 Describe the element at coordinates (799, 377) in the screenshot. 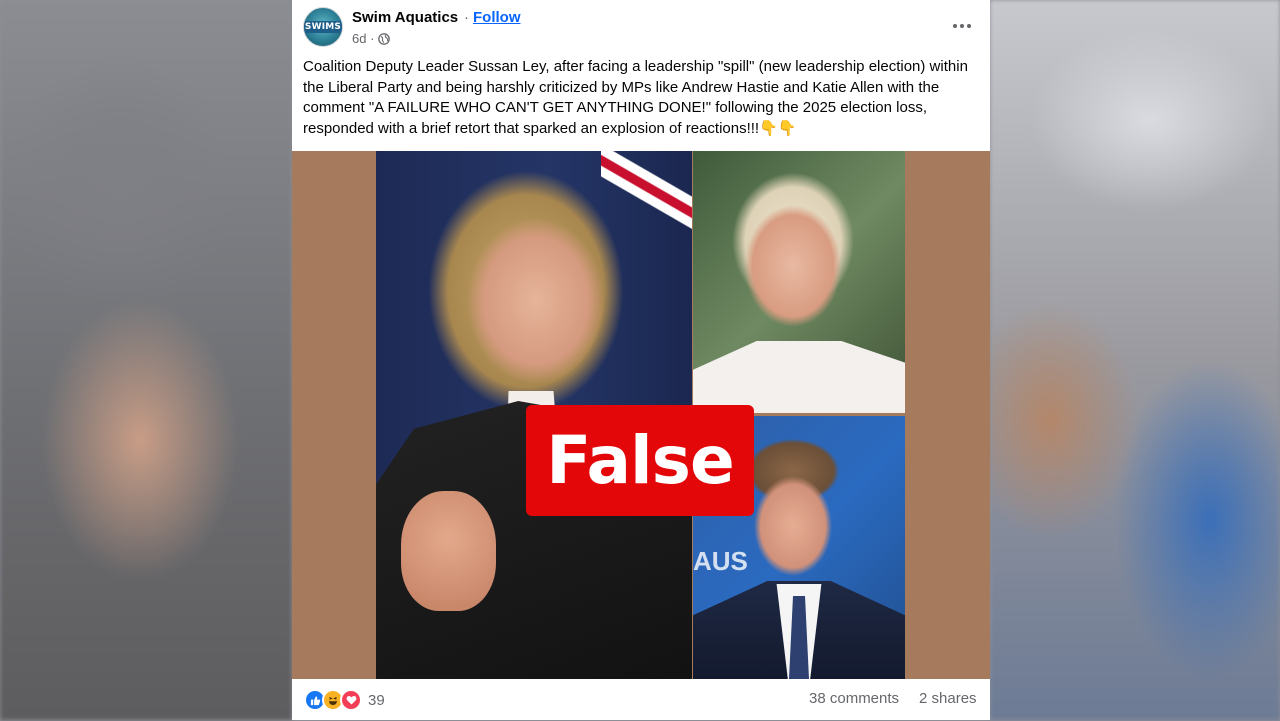

I see `white-blazer-shape` at that location.